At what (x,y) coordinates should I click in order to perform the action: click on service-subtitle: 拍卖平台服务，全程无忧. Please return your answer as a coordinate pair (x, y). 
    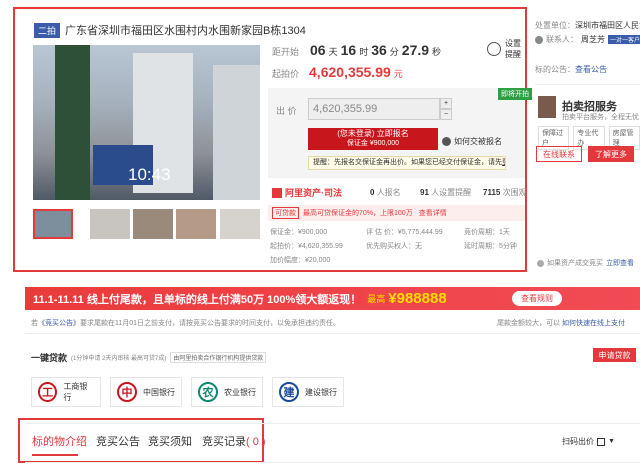
    Looking at the image, I should click on (600, 117).